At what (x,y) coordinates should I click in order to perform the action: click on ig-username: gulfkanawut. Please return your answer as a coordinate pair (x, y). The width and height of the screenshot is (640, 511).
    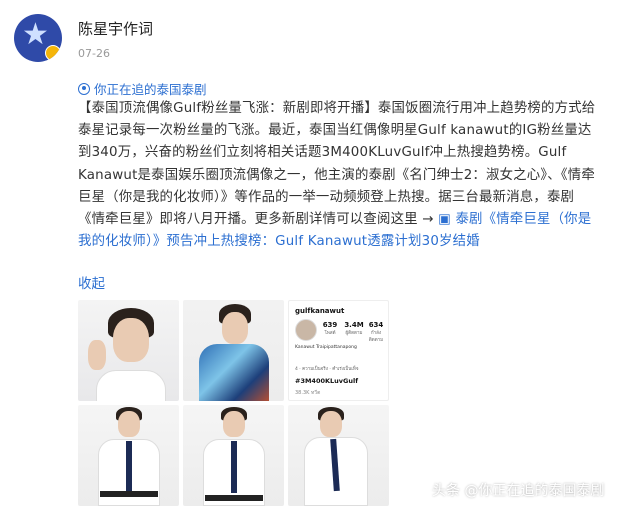
    Looking at the image, I should click on (320, 311).